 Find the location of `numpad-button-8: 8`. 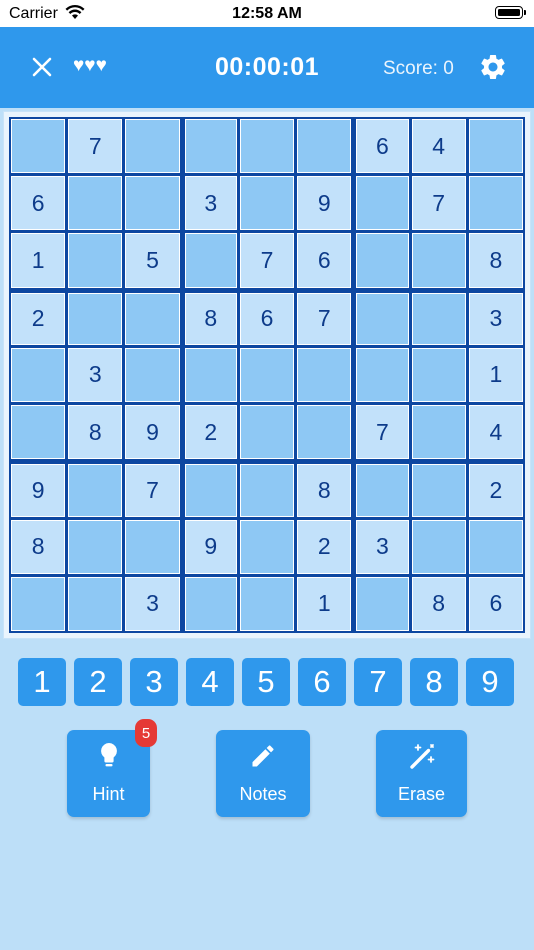

numpad-button-8: 8 is located at coordinates (434, 682).